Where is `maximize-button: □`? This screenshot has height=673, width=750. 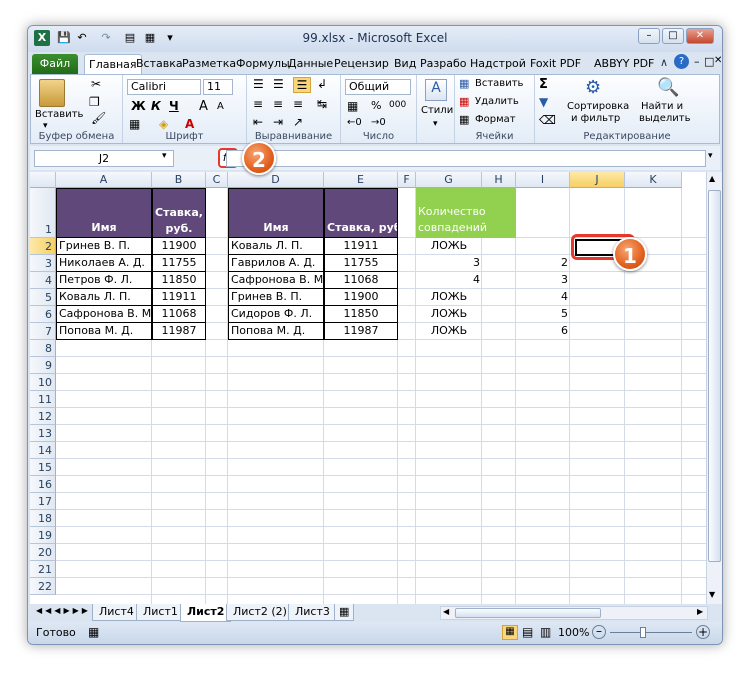 maximize-button: □ is located at coordinates (673, 36).